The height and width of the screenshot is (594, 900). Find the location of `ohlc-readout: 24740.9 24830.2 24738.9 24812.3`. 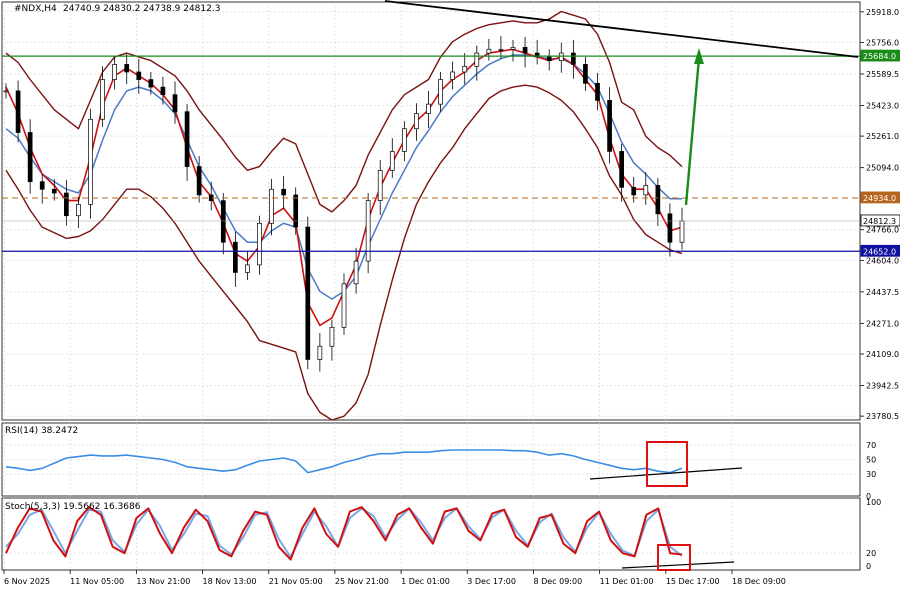

ohlc-readout: 24740.9 24830.2 24738.9 24812.3 is located at coordinates (141, 9).